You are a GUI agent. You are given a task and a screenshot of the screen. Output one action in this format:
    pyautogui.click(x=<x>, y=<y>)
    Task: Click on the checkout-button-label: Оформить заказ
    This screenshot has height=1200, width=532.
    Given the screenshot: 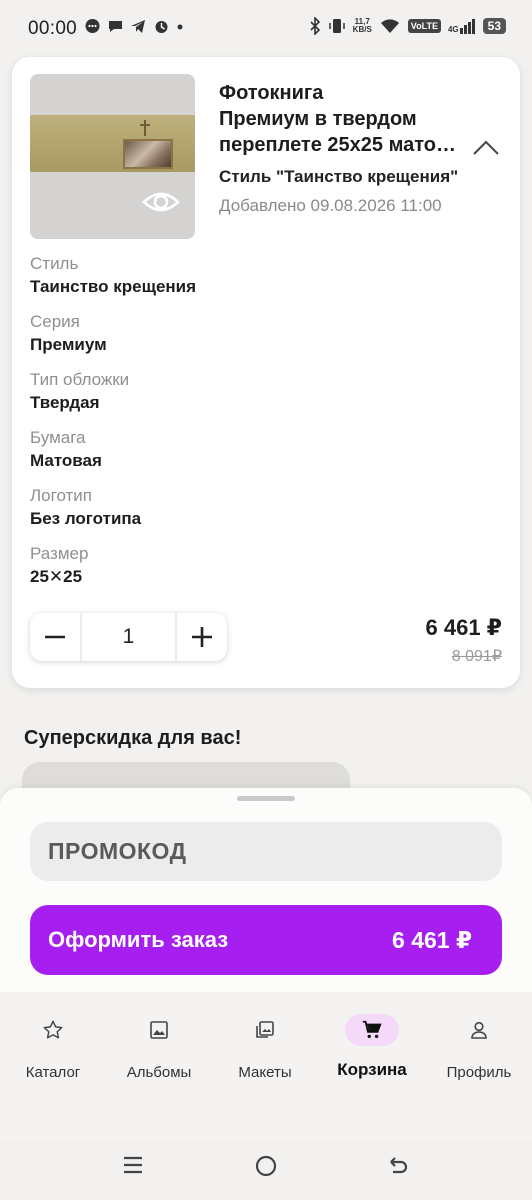 What is the action you would take?
    pyautogui.click(x=138, y=939)
    